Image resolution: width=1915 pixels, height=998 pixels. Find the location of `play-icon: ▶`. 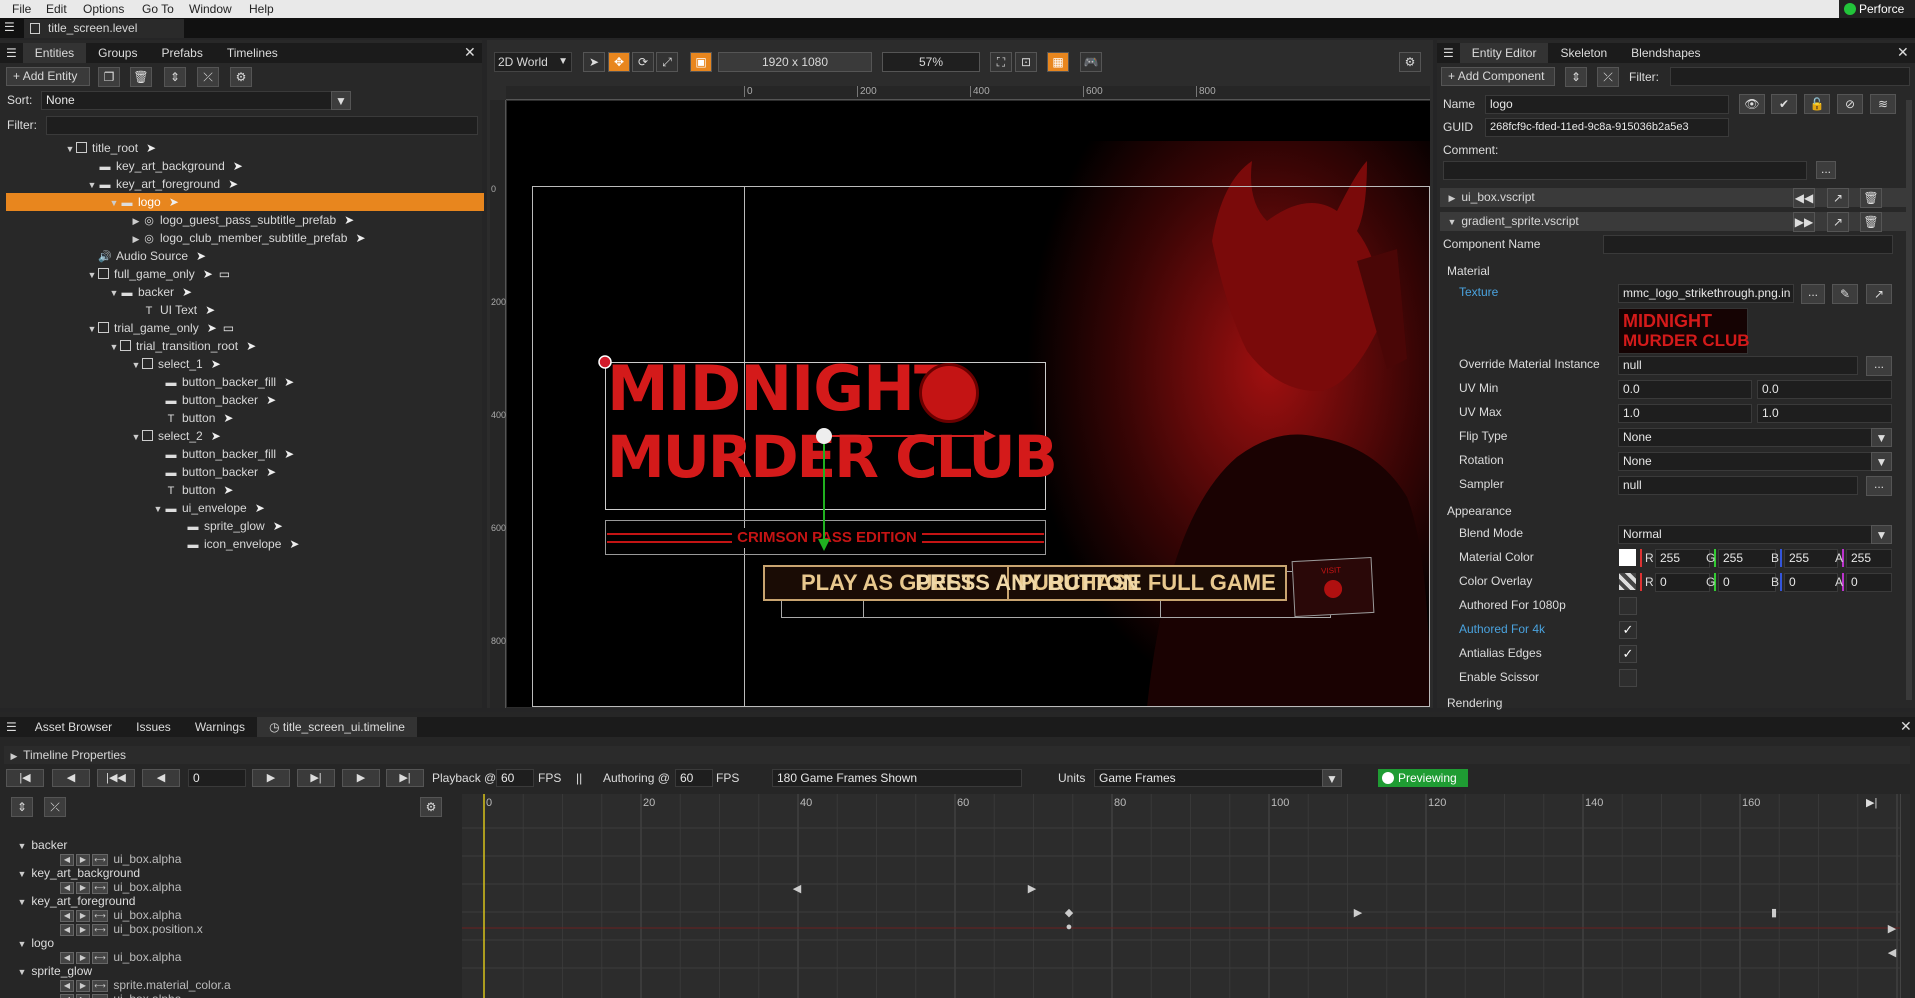

play-icon: ▶ is located at coordinates (271, 778).